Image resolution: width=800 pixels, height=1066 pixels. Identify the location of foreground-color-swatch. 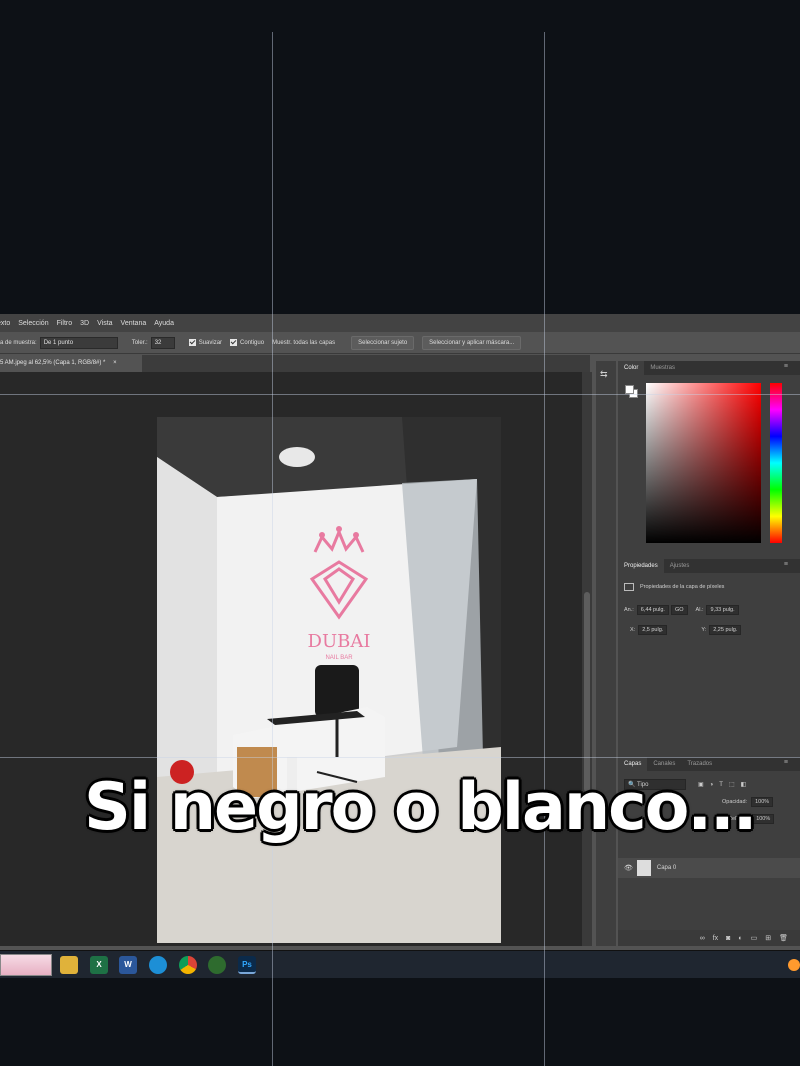
(629, 389).